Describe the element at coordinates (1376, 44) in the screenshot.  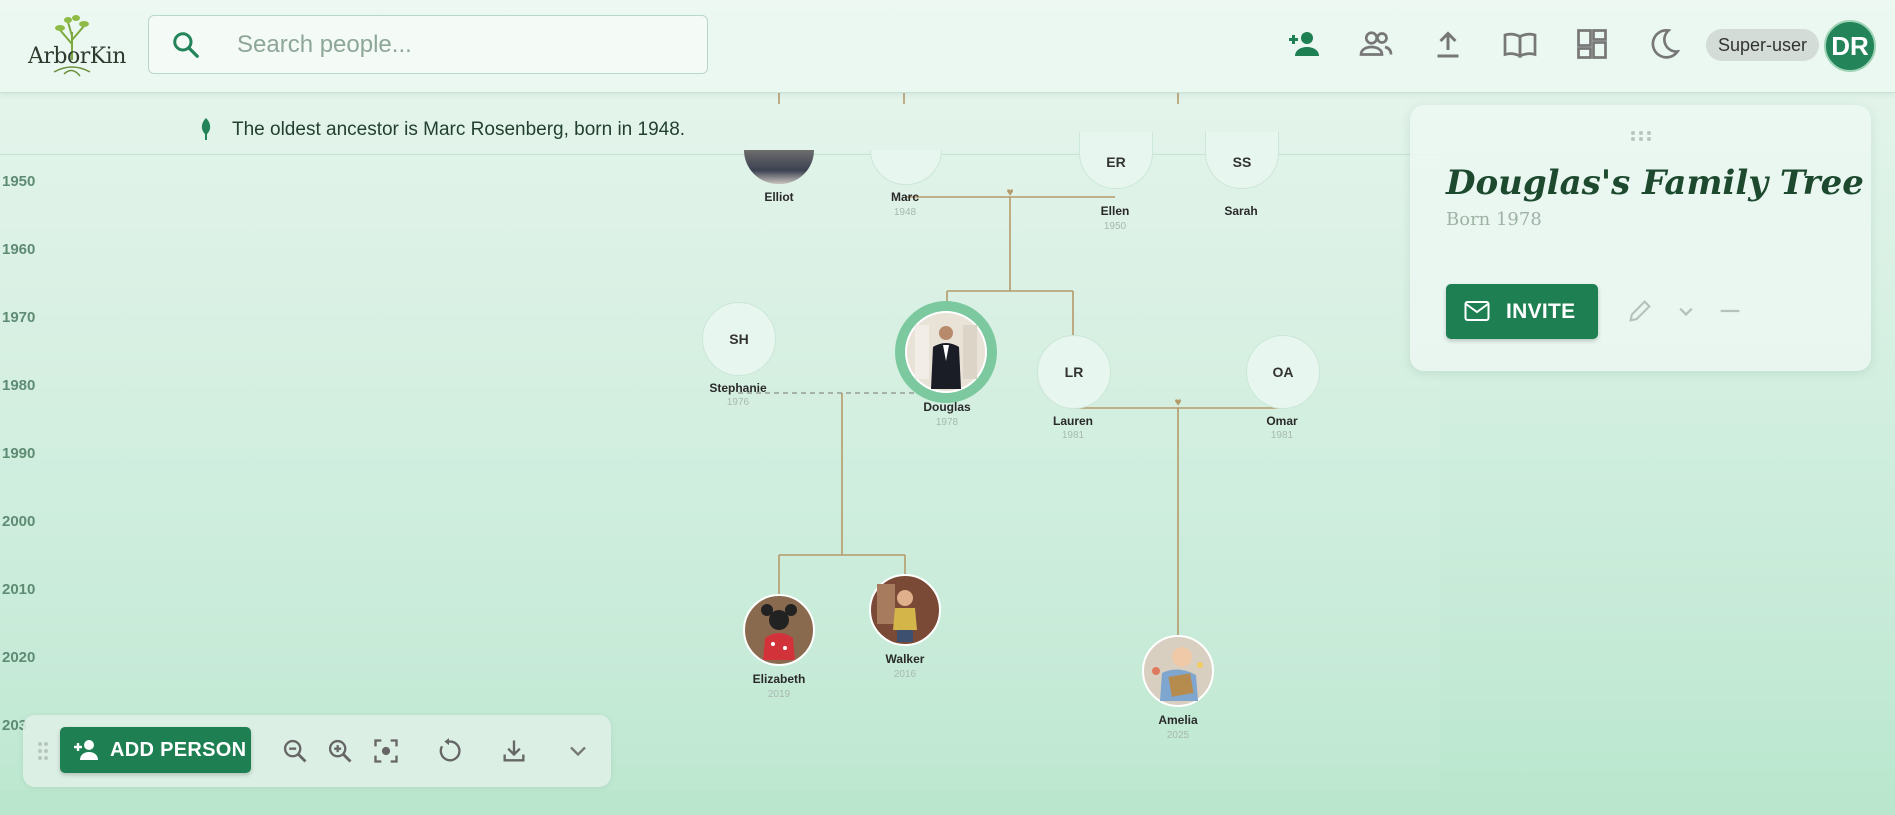
I see `people-icon` at that location.